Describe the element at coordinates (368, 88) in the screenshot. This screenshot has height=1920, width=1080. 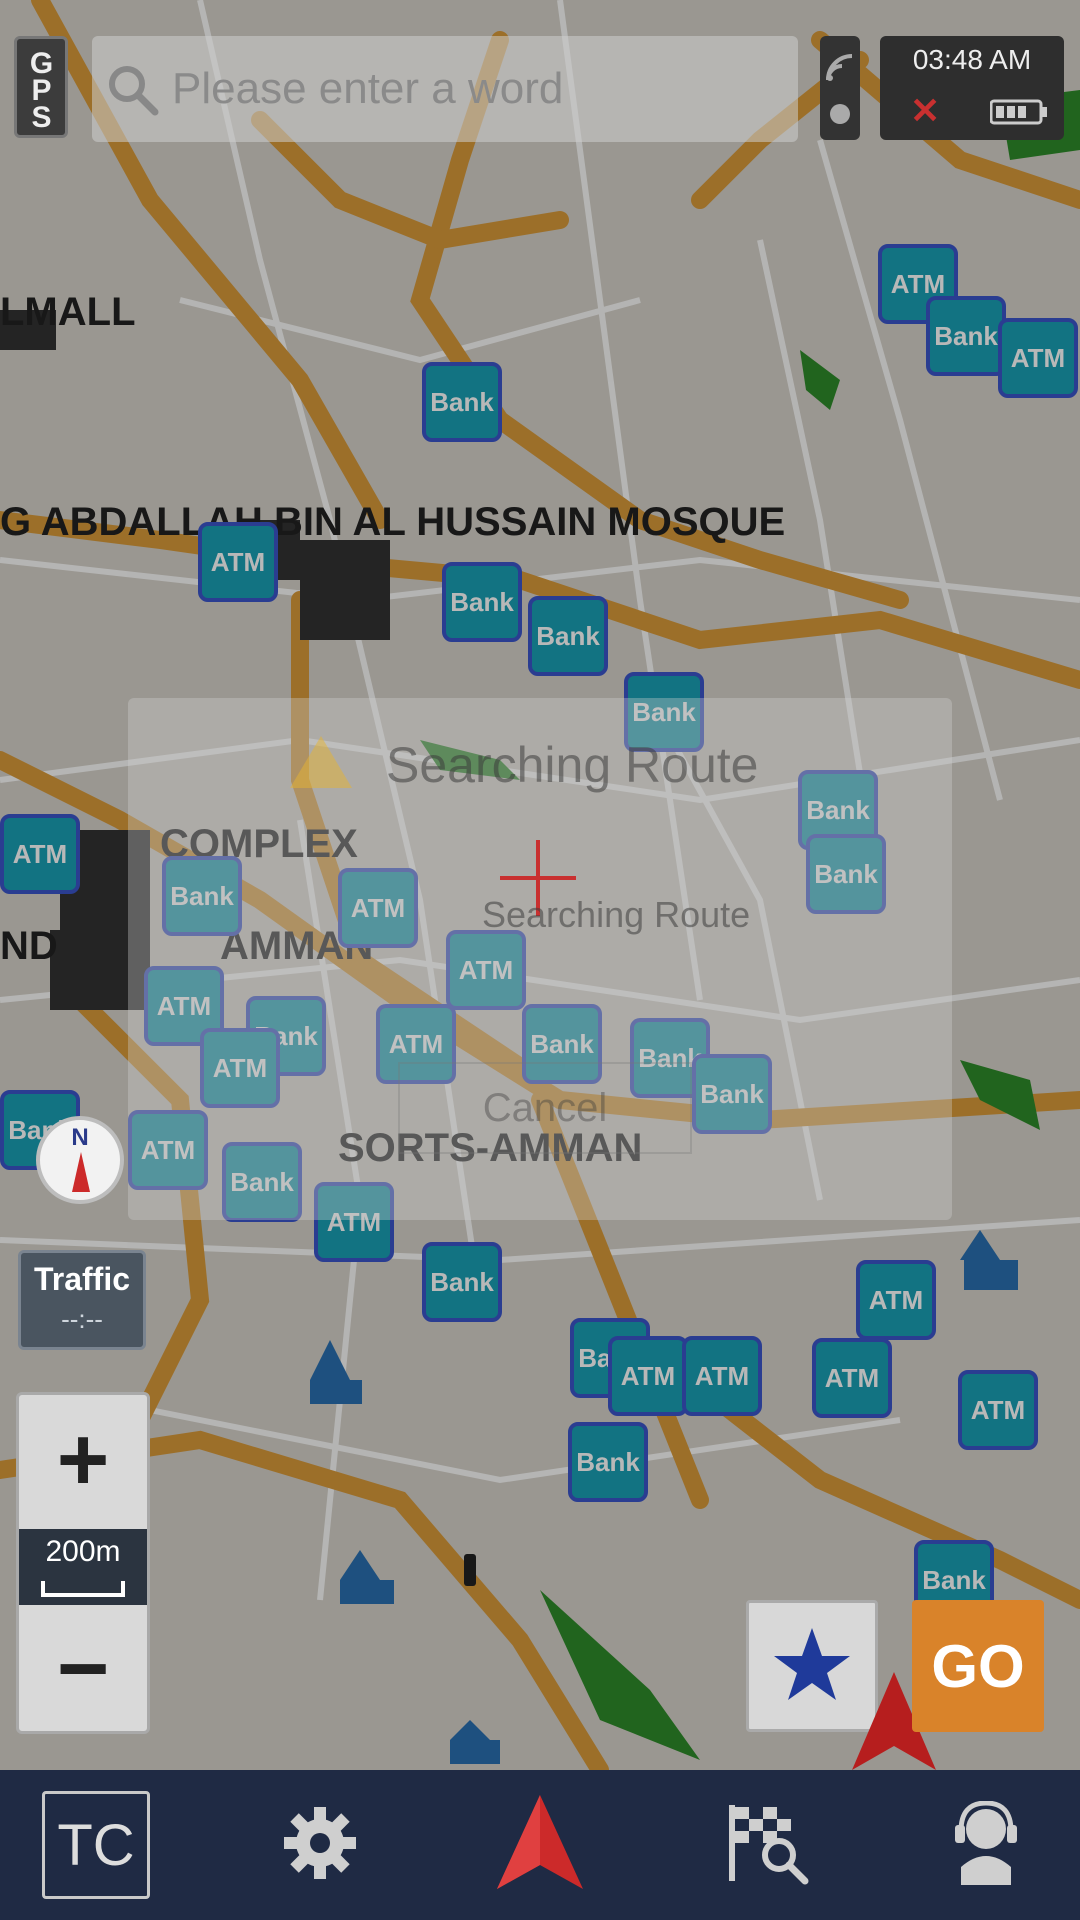
I see `search-placeholder: Please enter a word` at that location.